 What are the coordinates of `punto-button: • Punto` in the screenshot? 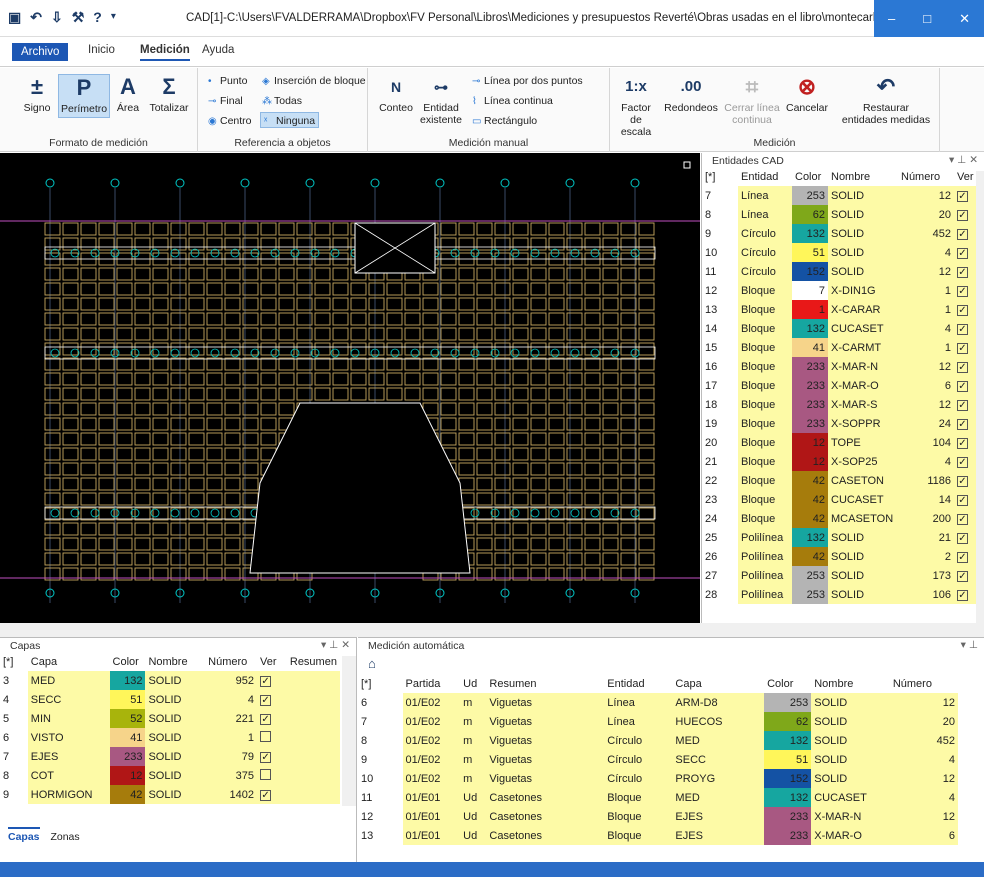 It's located at (227, 81).